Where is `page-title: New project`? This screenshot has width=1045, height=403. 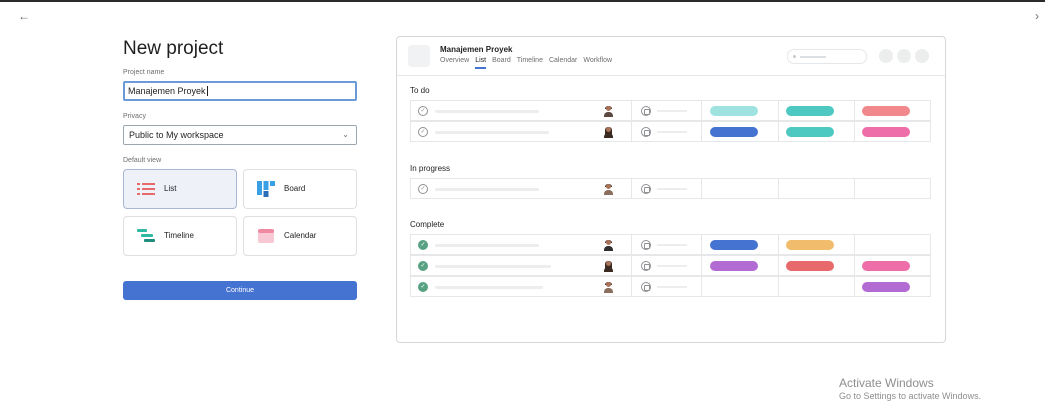
page-title: New project is located at coordinates (173, 48).